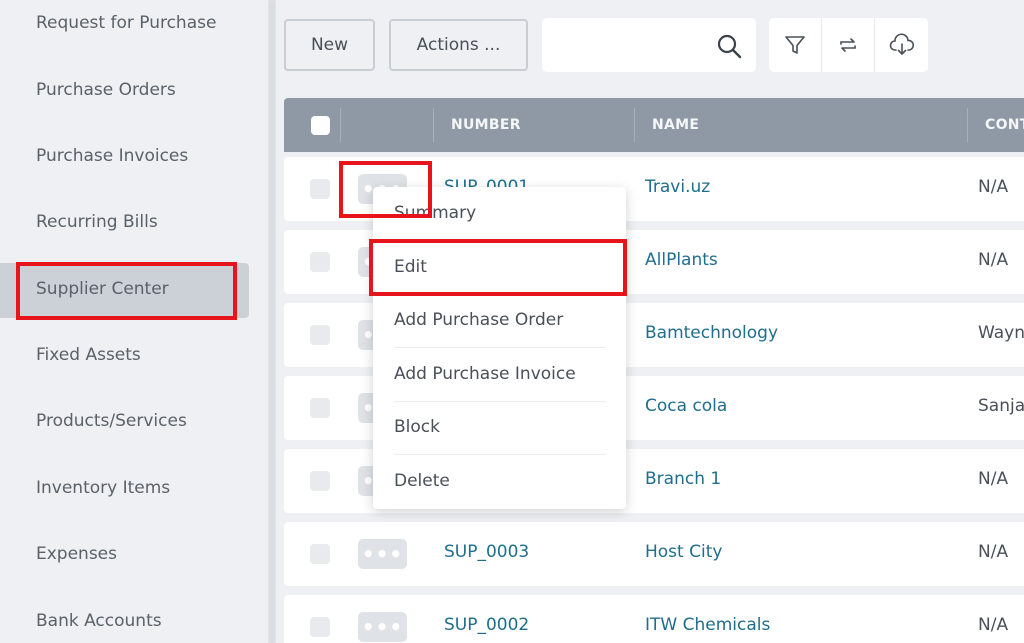 The width and height of the screenshot is (1024, 643). Describe the element at coordinates (1001, 406) in the screenshot. I see `supplier-contact: Sanja` at that location.